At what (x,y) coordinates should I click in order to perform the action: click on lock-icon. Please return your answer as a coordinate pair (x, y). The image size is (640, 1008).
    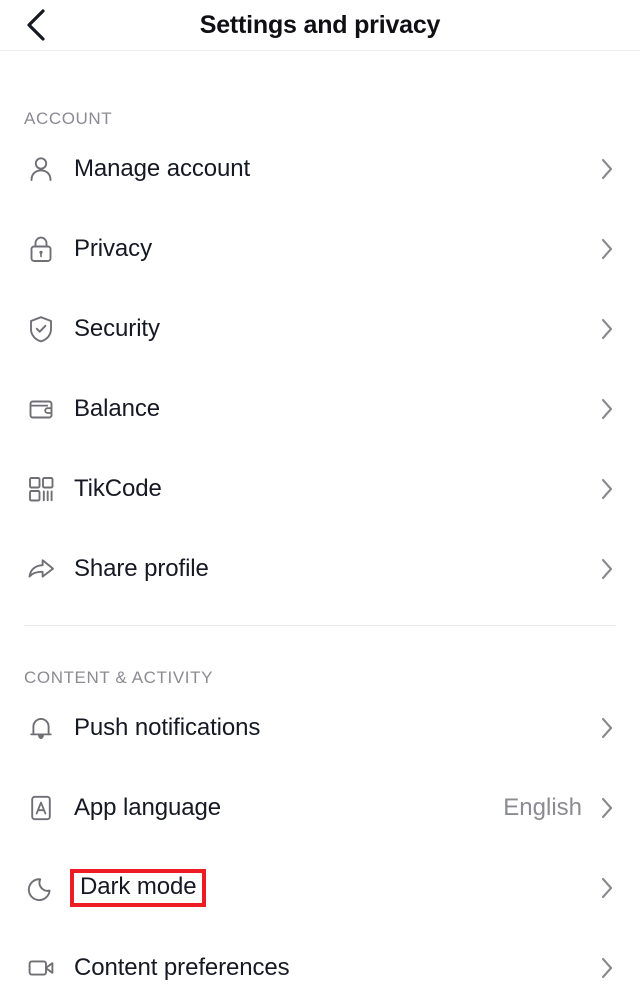
    Looking at the image, I should click on (41, 249).